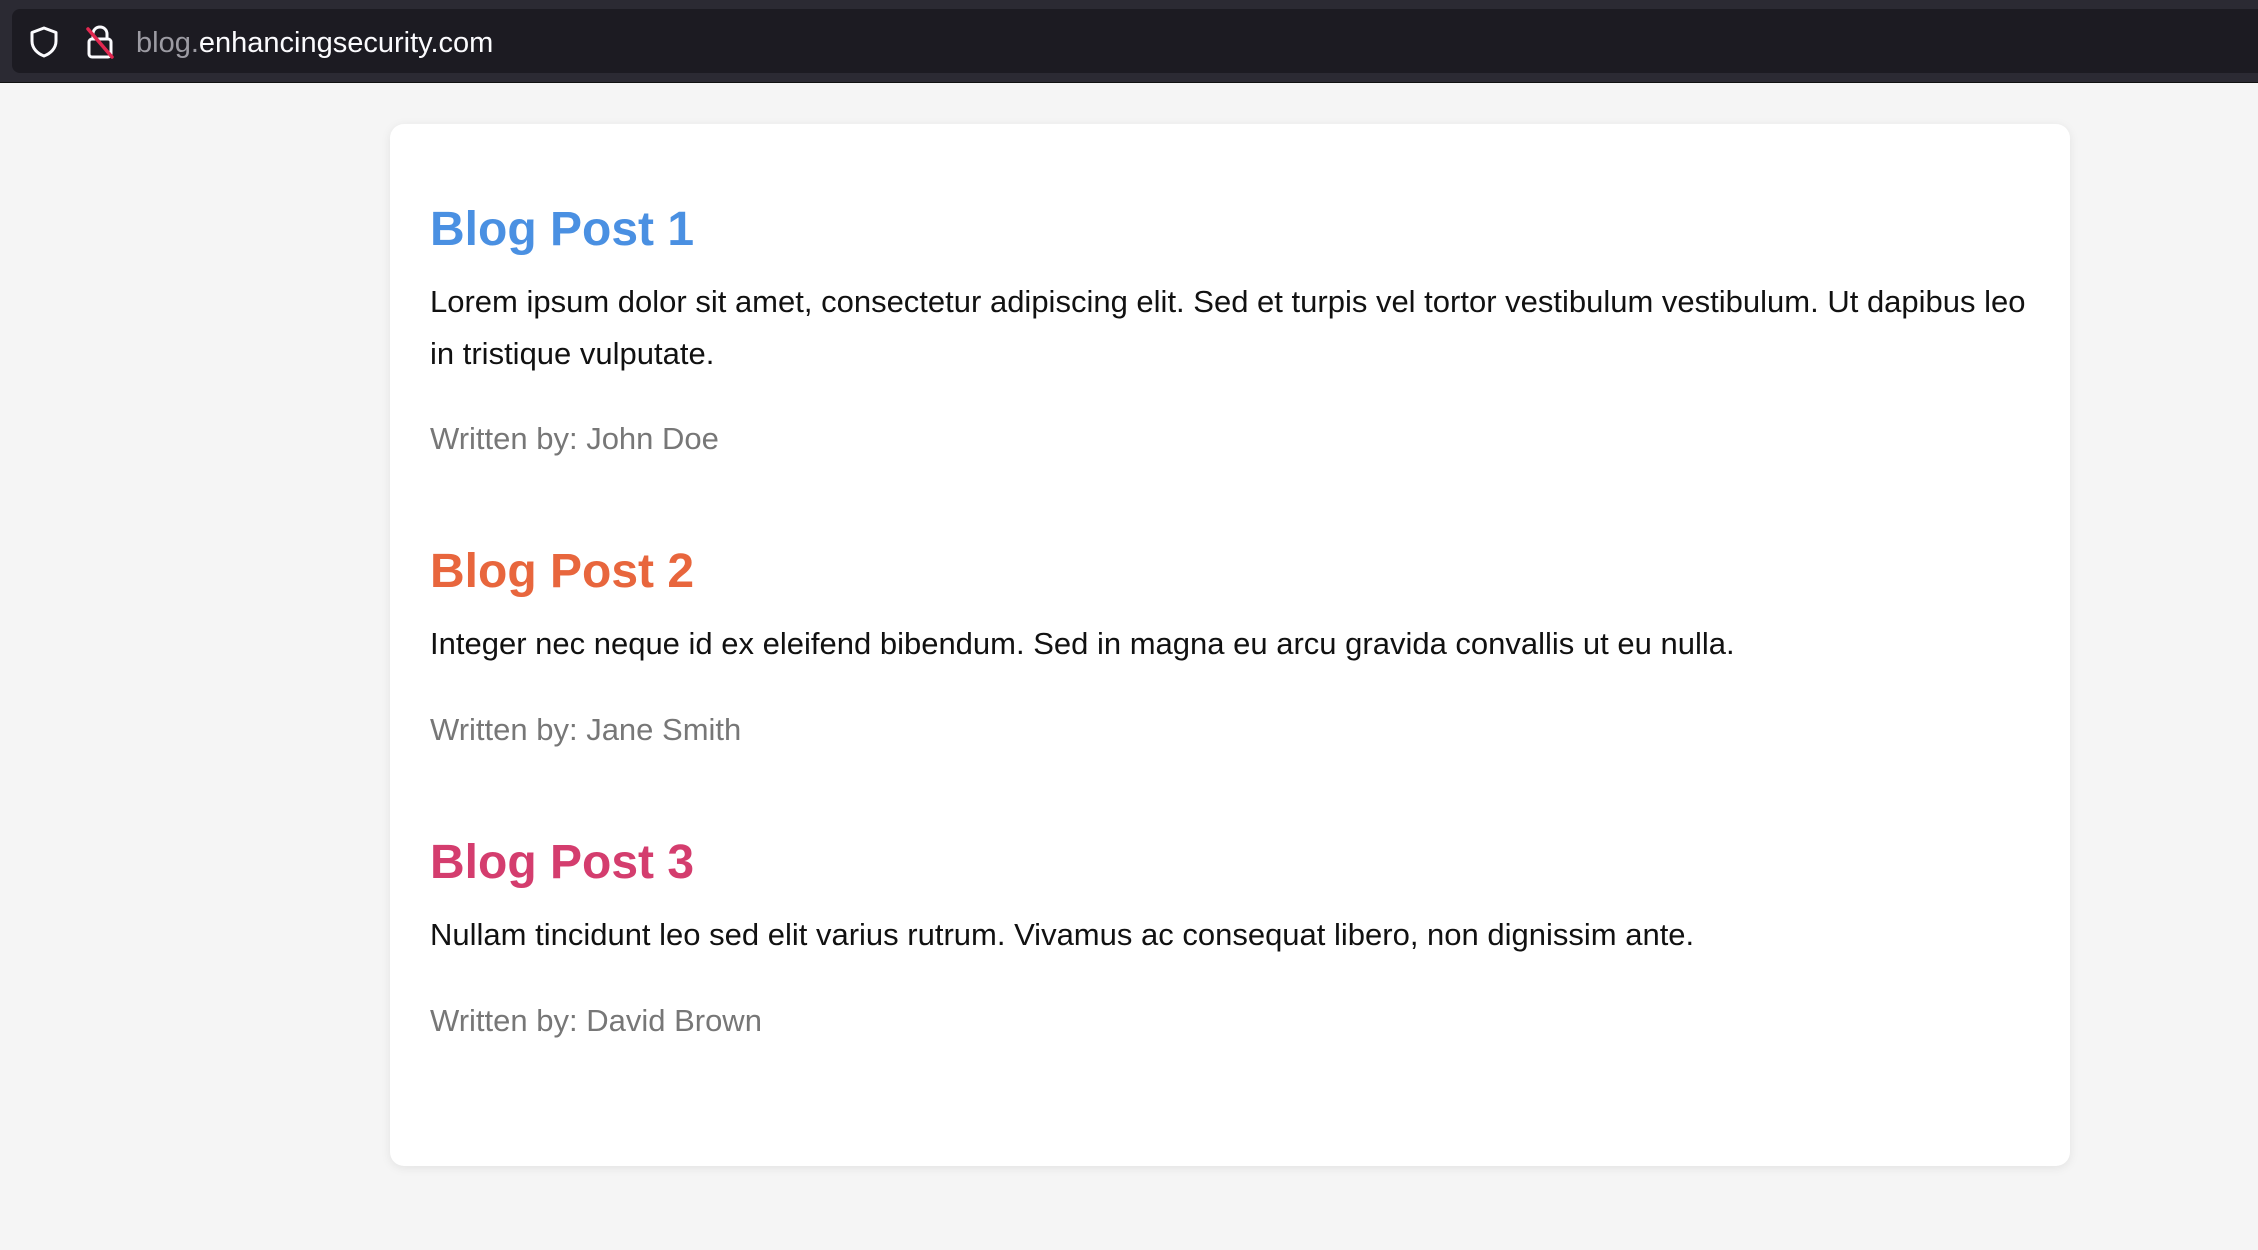 The height and width of the screenshot is (1250, 2258). Describe the element at coordinates (586, 729) in the screenshot. I see `post-author: Written by: Jane Smith` at that location.